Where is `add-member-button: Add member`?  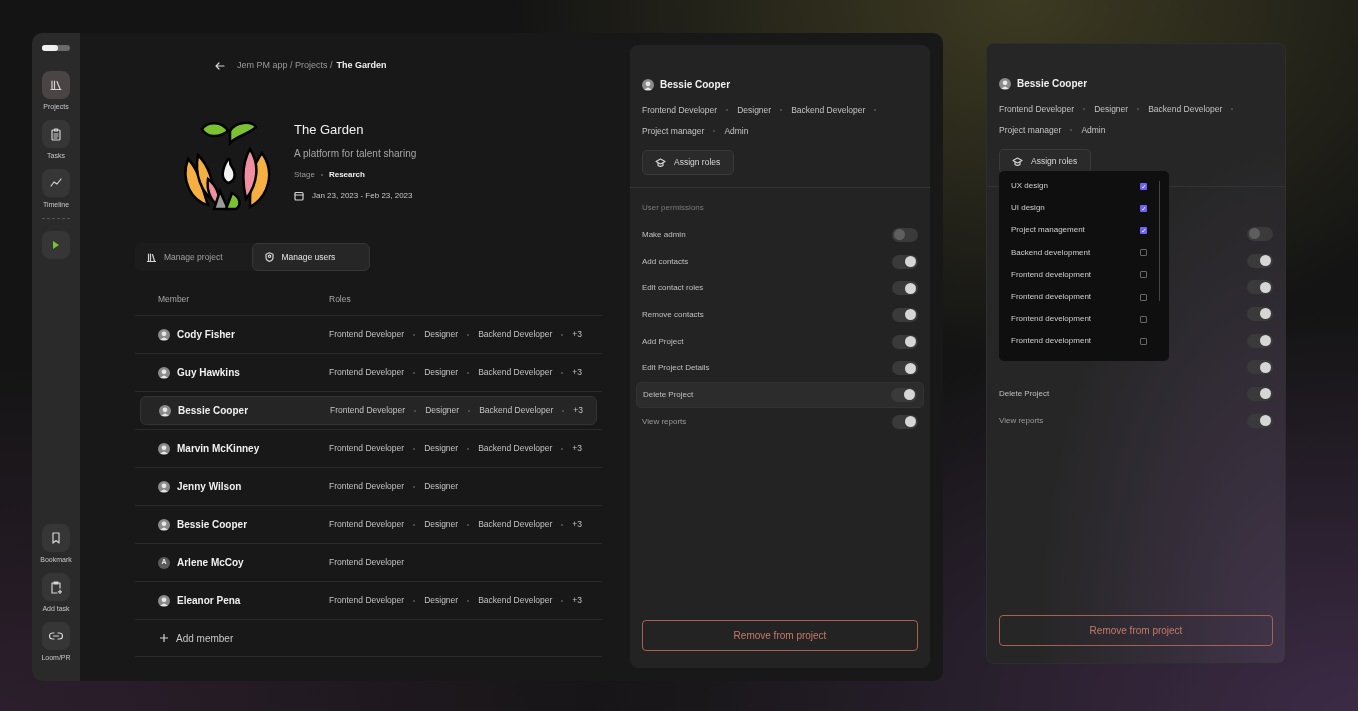
add-member-button: Add member is located at coordinates (197, 638).